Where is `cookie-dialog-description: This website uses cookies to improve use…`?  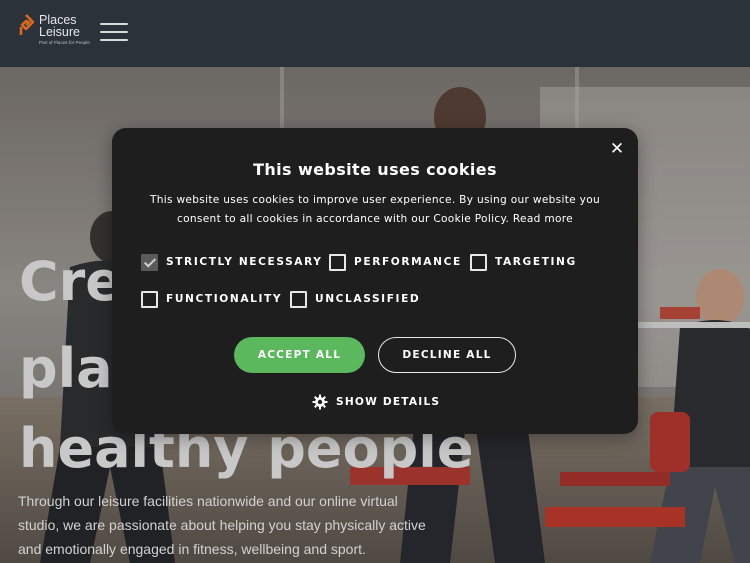 cookie-dialog-description: This website uses cookies to improve use… is located at coordinates (375, 210).